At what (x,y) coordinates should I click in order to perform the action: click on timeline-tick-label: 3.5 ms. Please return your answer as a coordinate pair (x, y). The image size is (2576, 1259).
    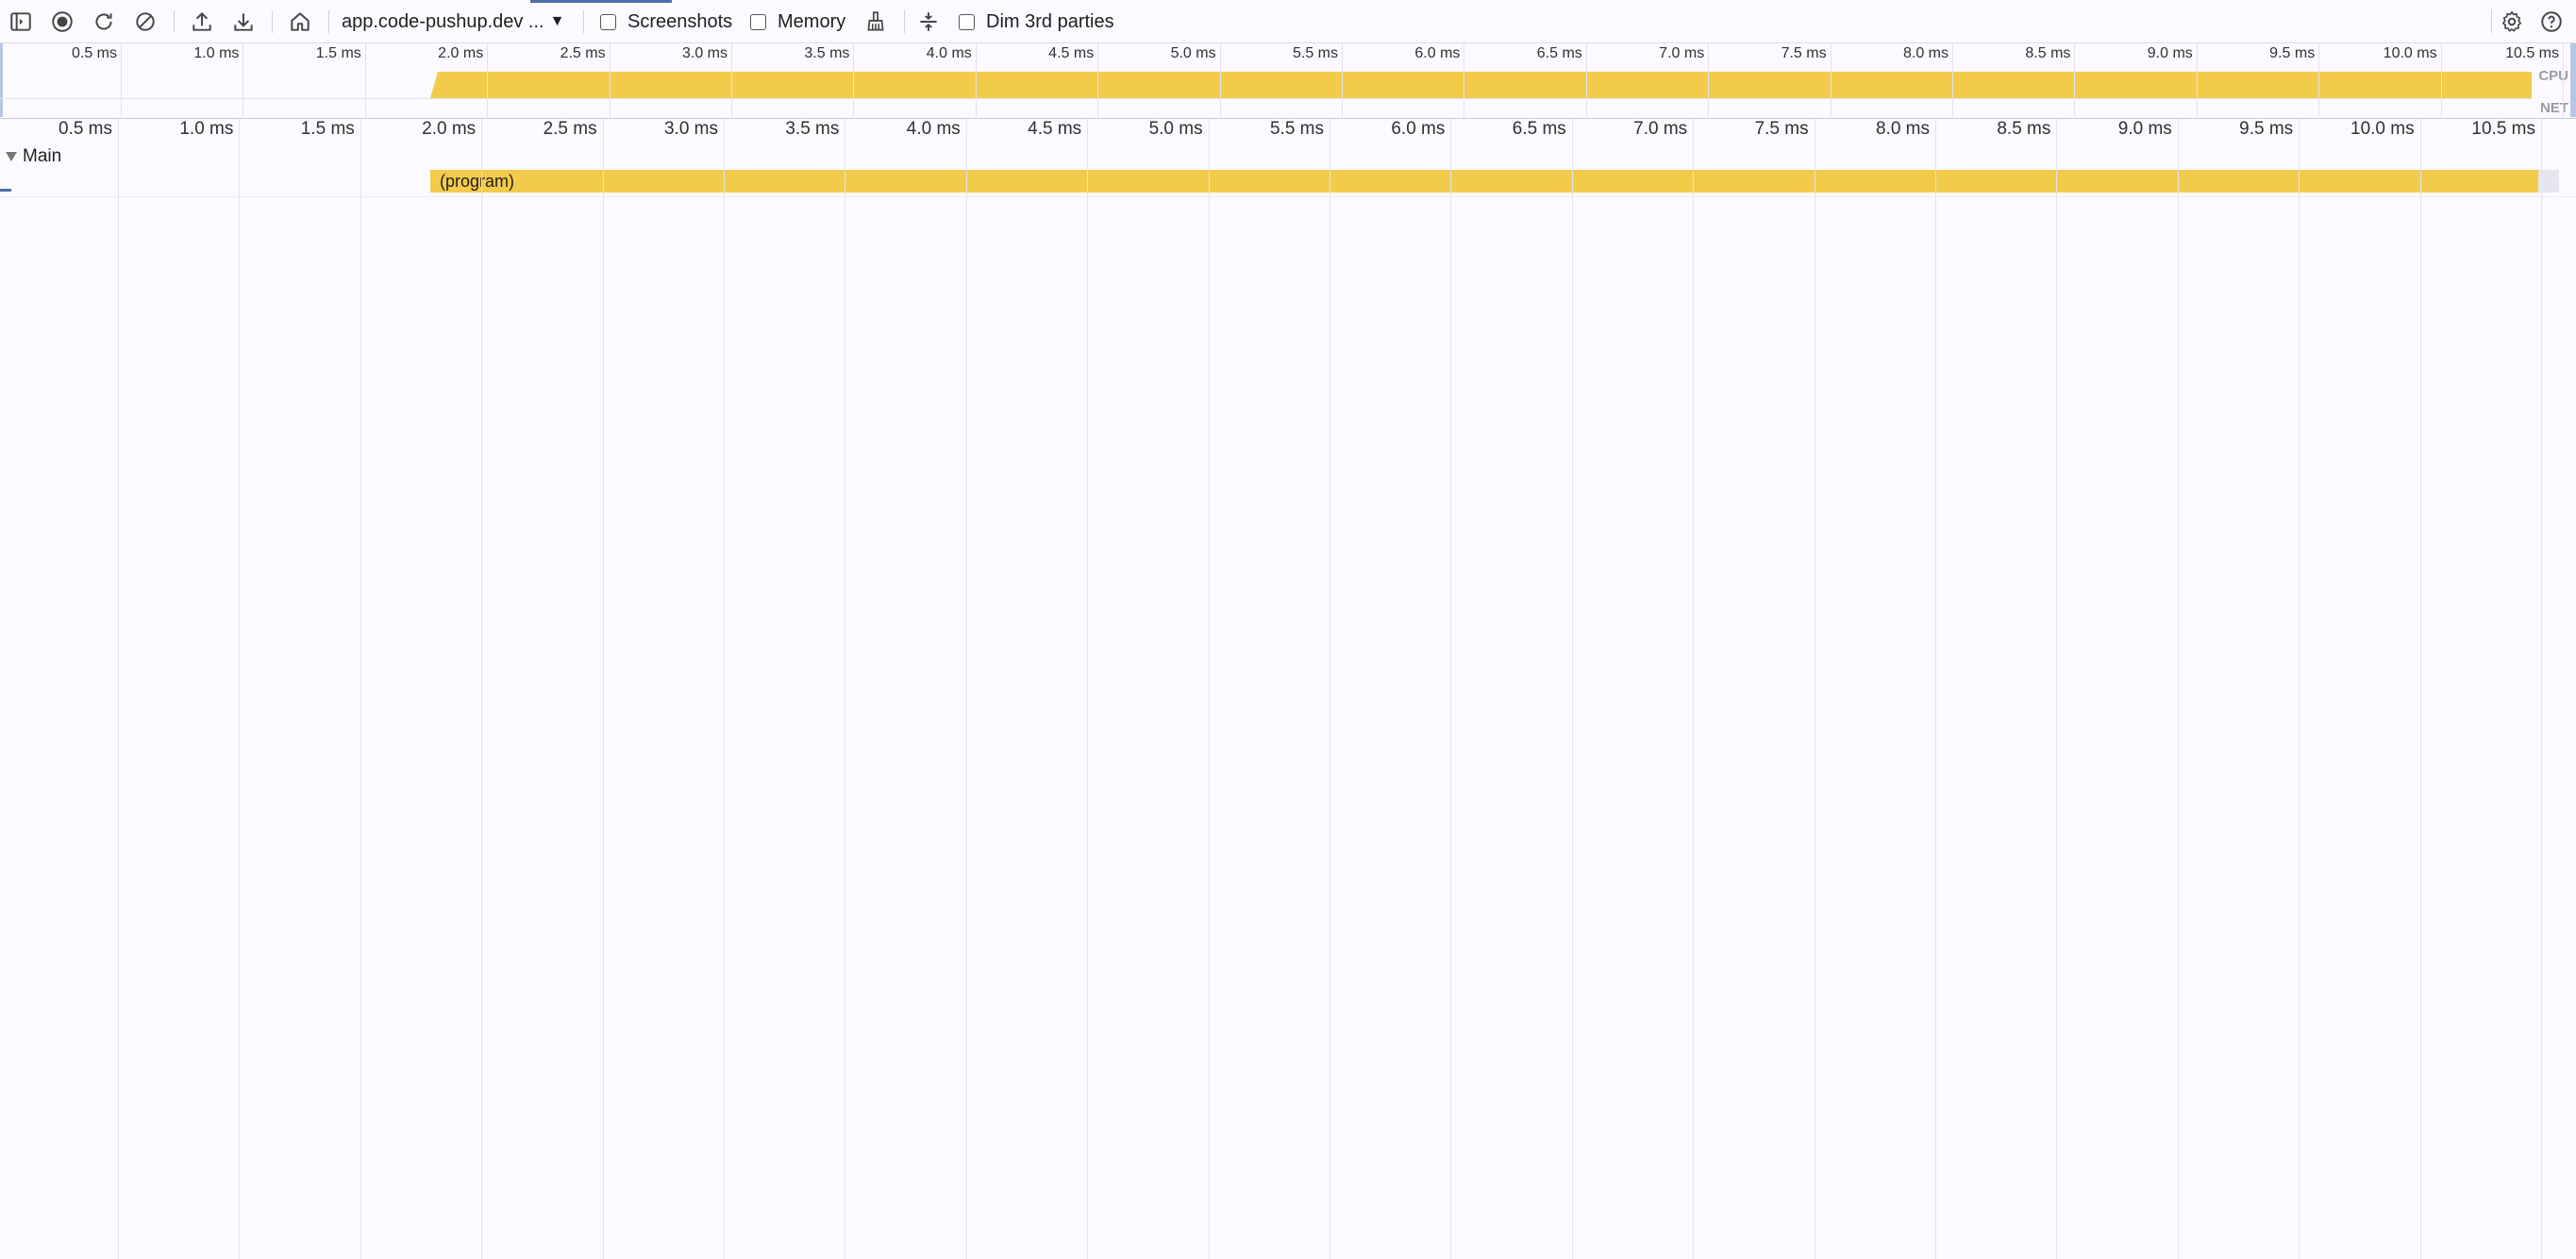
    Looking at the image, I should click on (798, 129).